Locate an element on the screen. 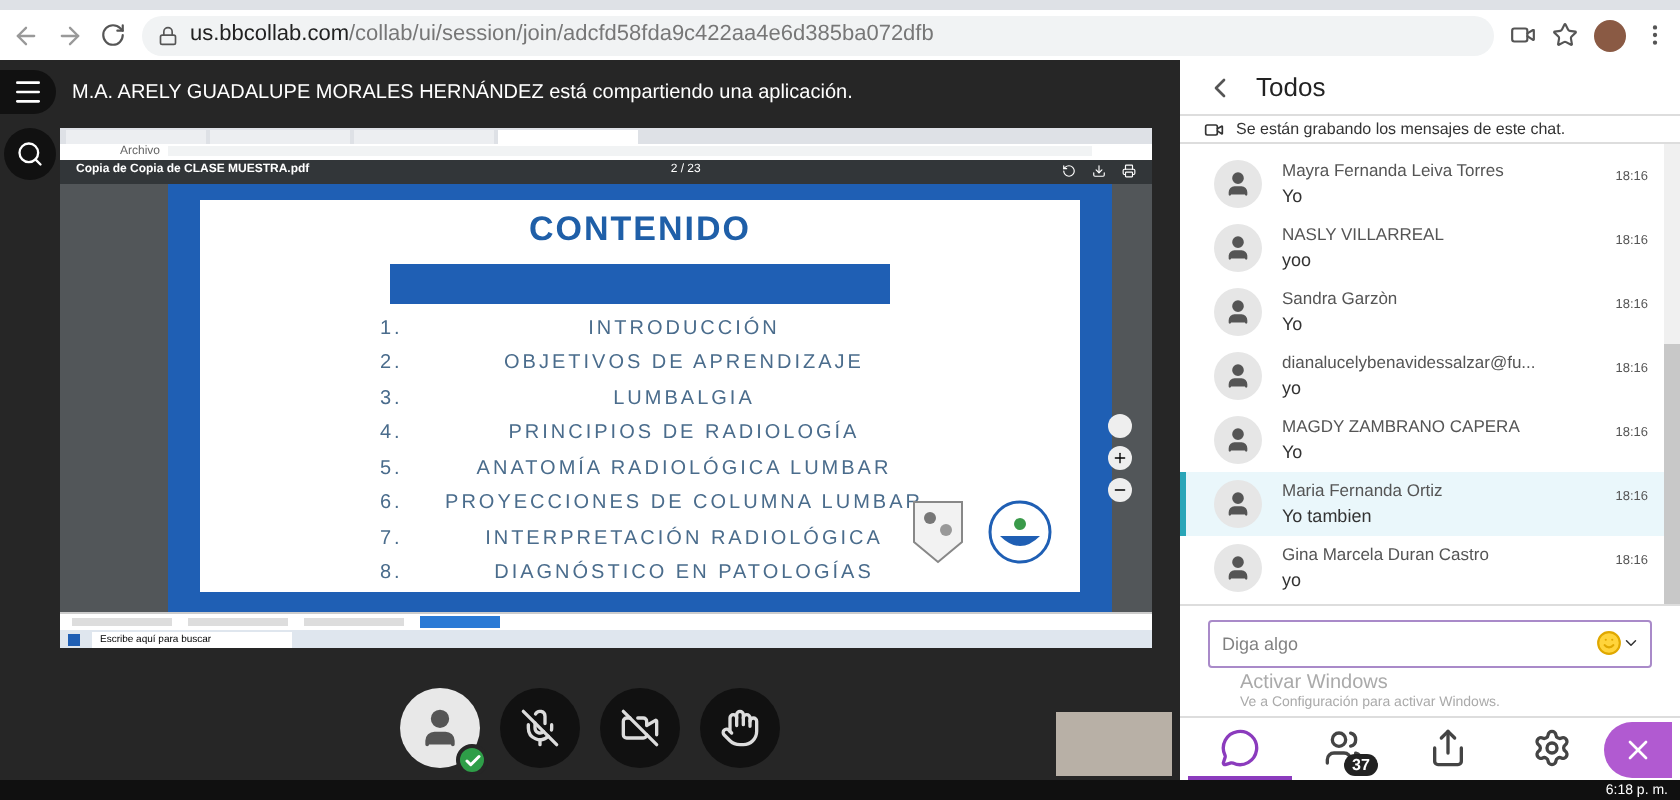 The width and height of the screenshot is (1680, 800). chat-title: Todos is located at coordinates (1291, 87).